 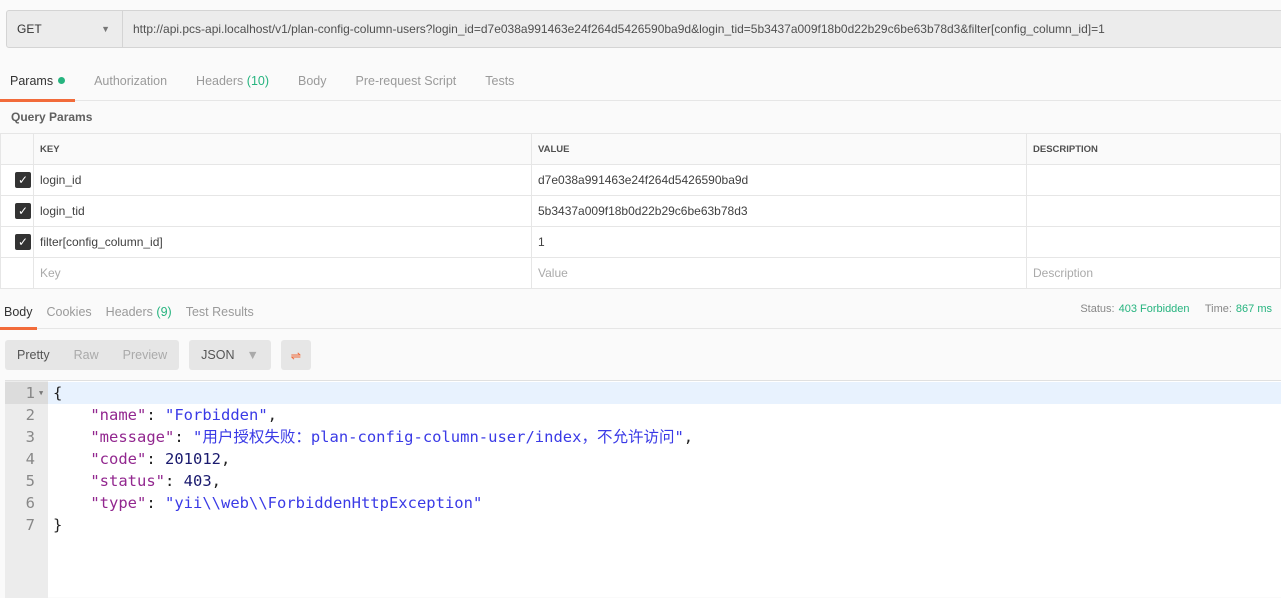 What do you see at coordinates (30, 481) in the screenshot?
I see `line-number: 5` at bounding box center [30, 481].